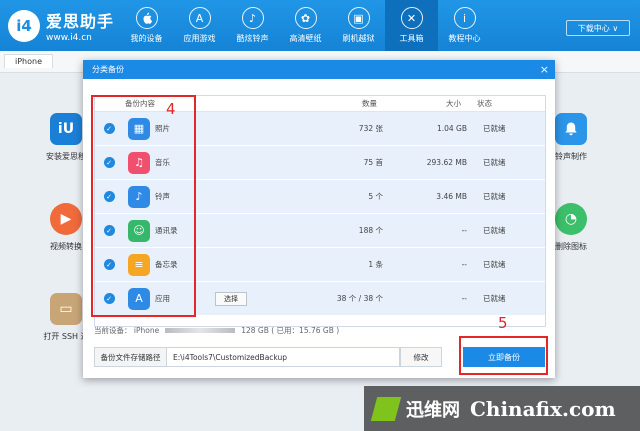 Image resolution: width=640 pixels, height=431 pixels. Describe the element at coordinates (127, 330) in the screenshot. I see `current-device-label: 当前设备： iPhone` at that location.